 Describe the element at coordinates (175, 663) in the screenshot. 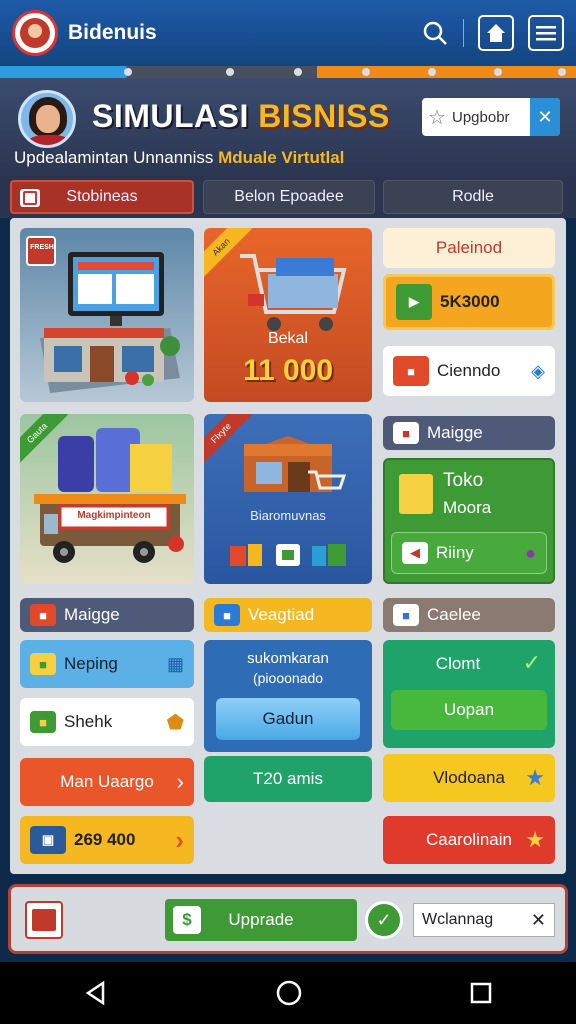

I see `basket-icon: ▦` at that location.